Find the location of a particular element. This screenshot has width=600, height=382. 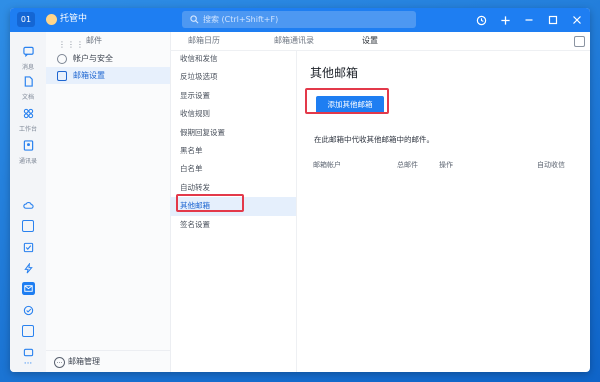

rail-label: 消息 is located at coordinates (27, 67).